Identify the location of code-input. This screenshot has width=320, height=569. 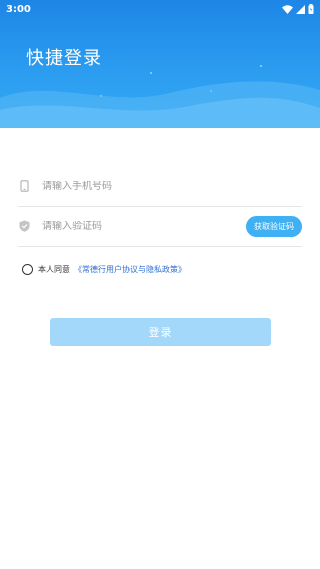
(144, 226).